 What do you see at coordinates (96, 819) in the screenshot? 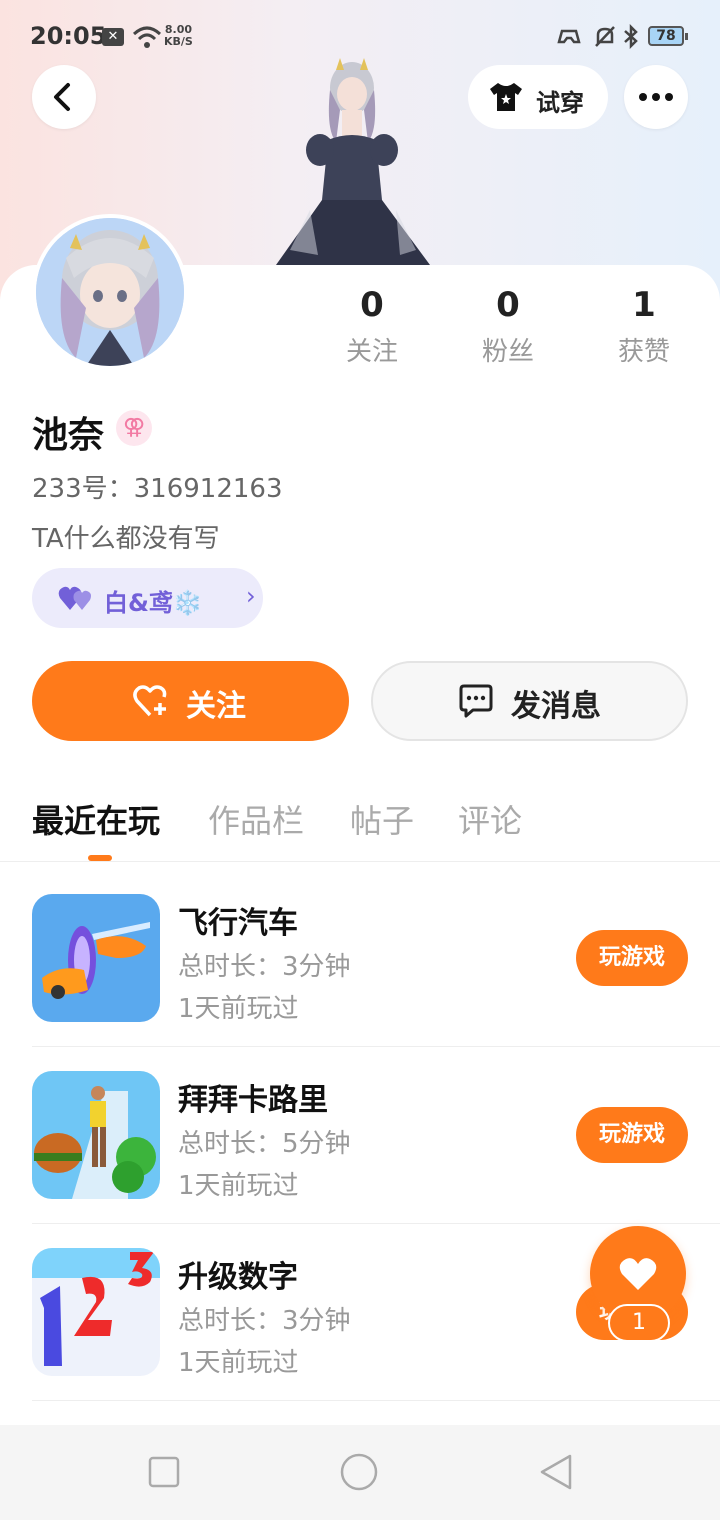
I see `tab-recently-played: 最近在玩` at bounding box center [96, 819].